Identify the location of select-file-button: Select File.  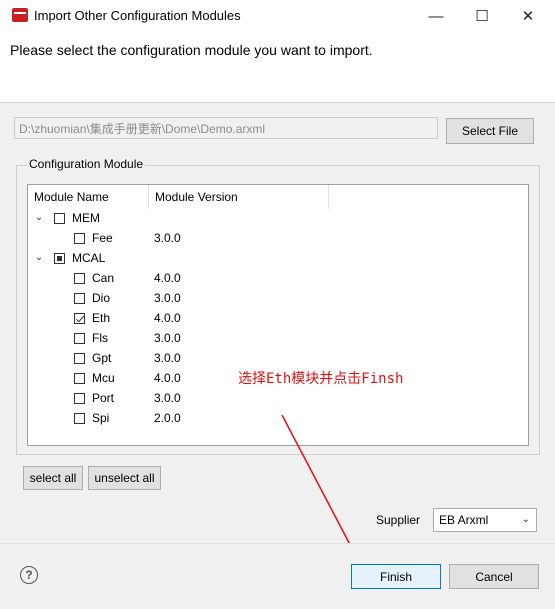
(490, 131).